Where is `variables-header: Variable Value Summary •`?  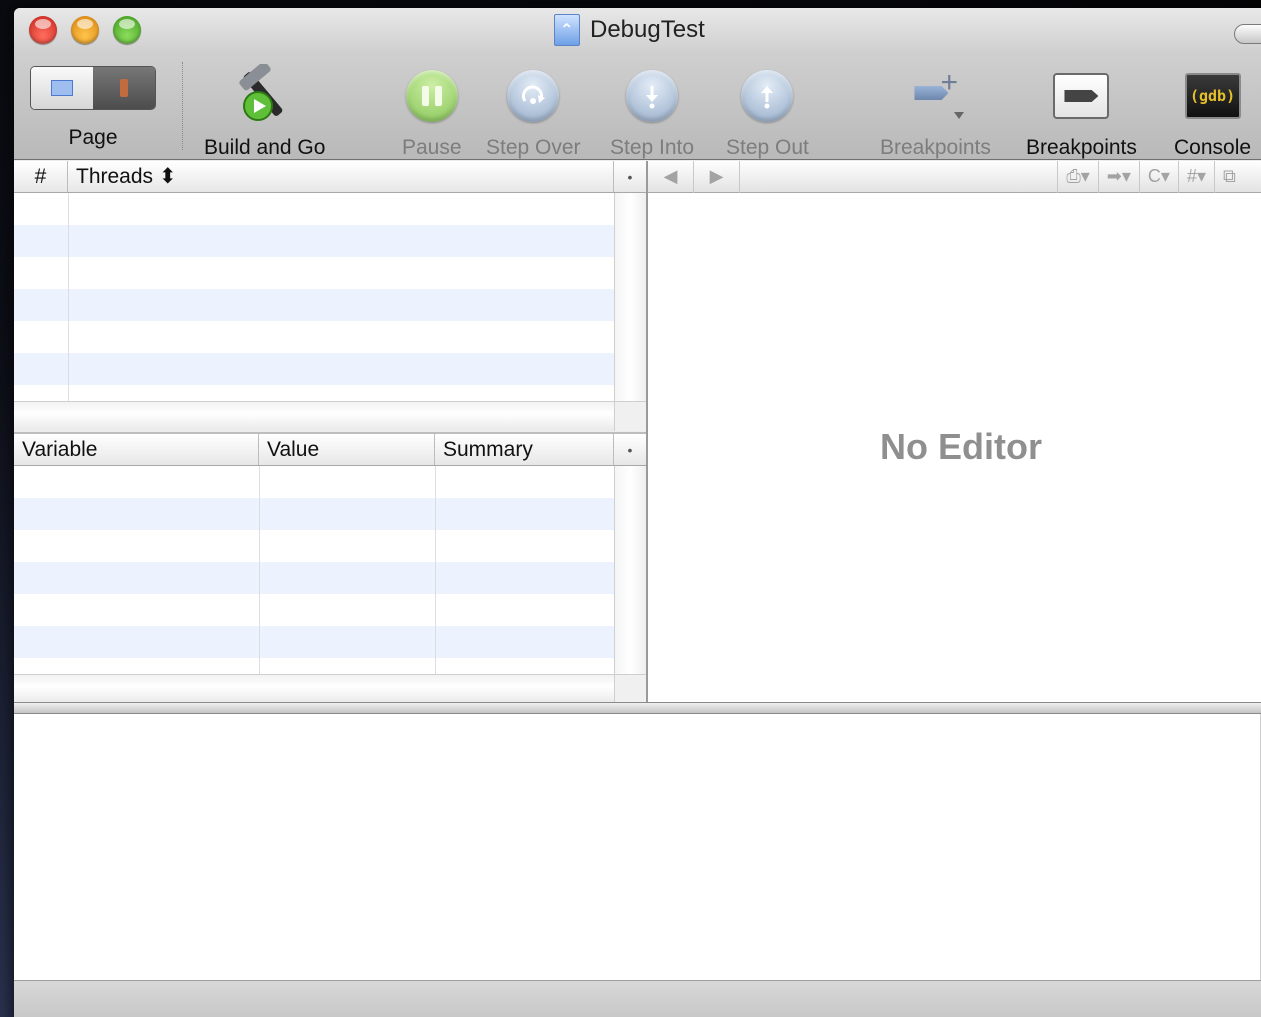
variables-header: Variable Value Summary • is located at coordinates (330, 450).